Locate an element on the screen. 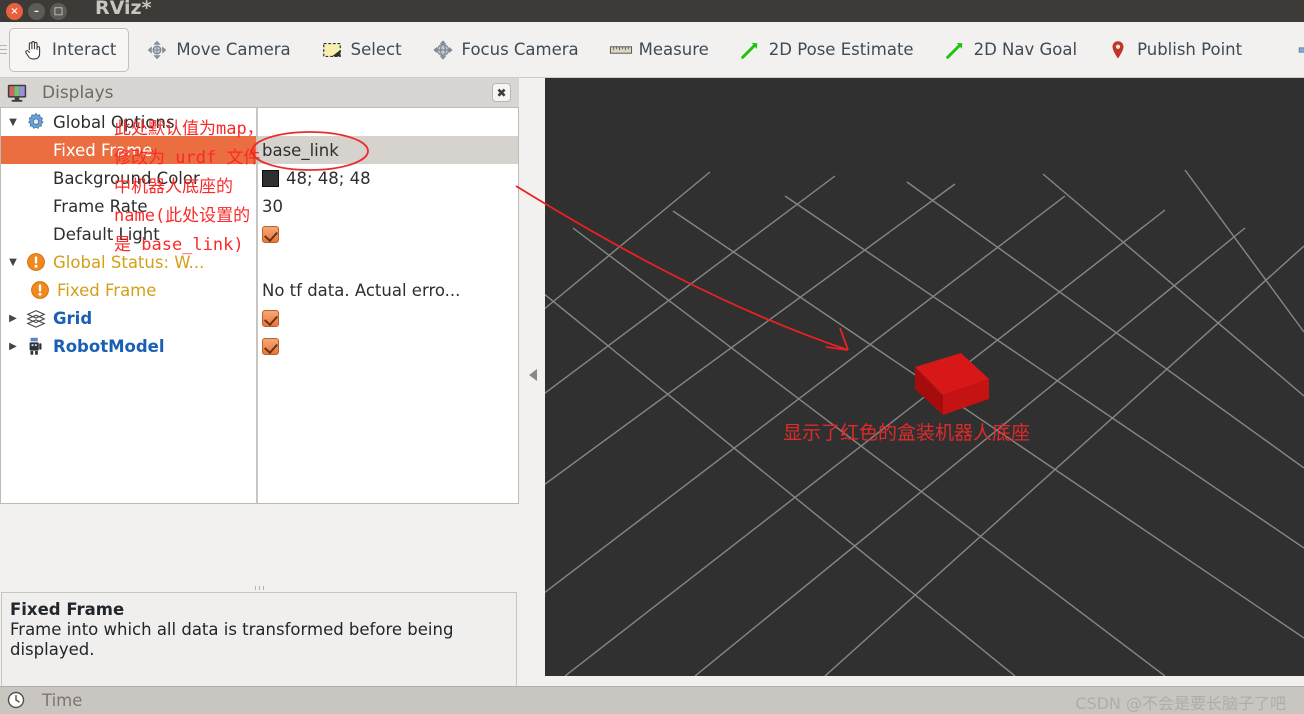 This screenshot has width=1304, height=714. move-camera-icon is located at coordinates (157, 50).